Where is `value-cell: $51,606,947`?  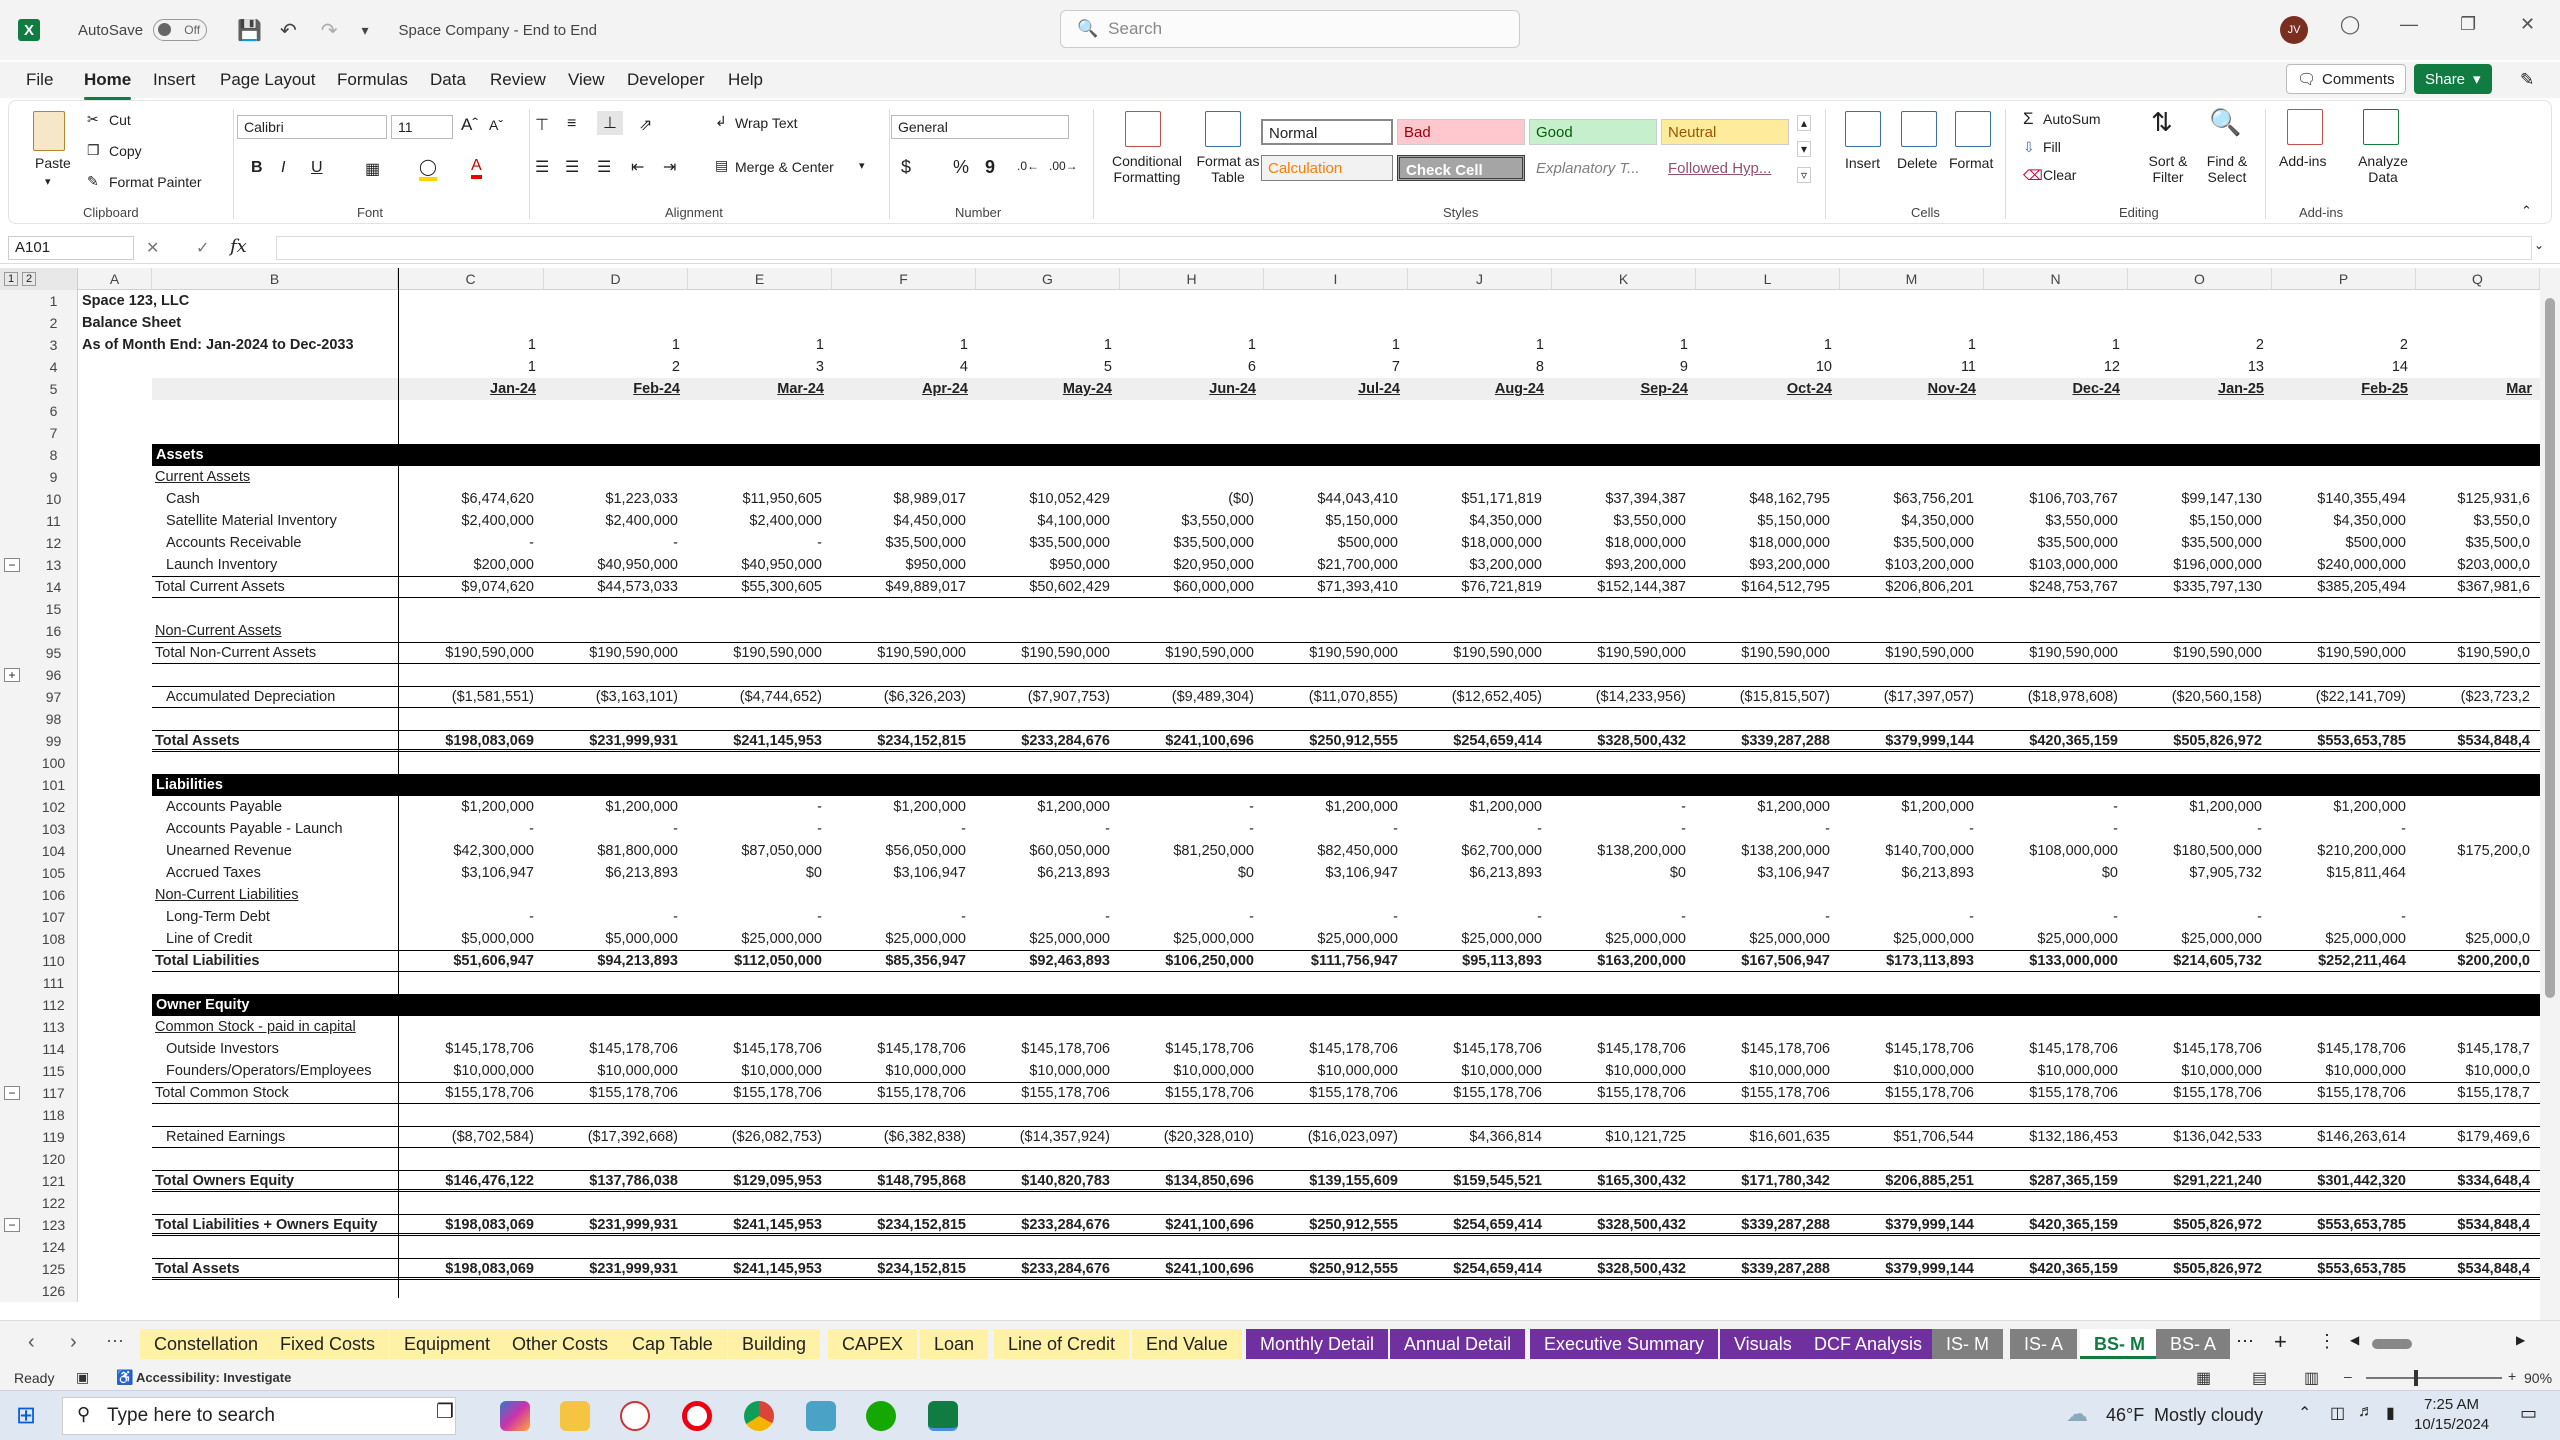
value-cell: $51,606,947 is located at coordinates (466, 961).